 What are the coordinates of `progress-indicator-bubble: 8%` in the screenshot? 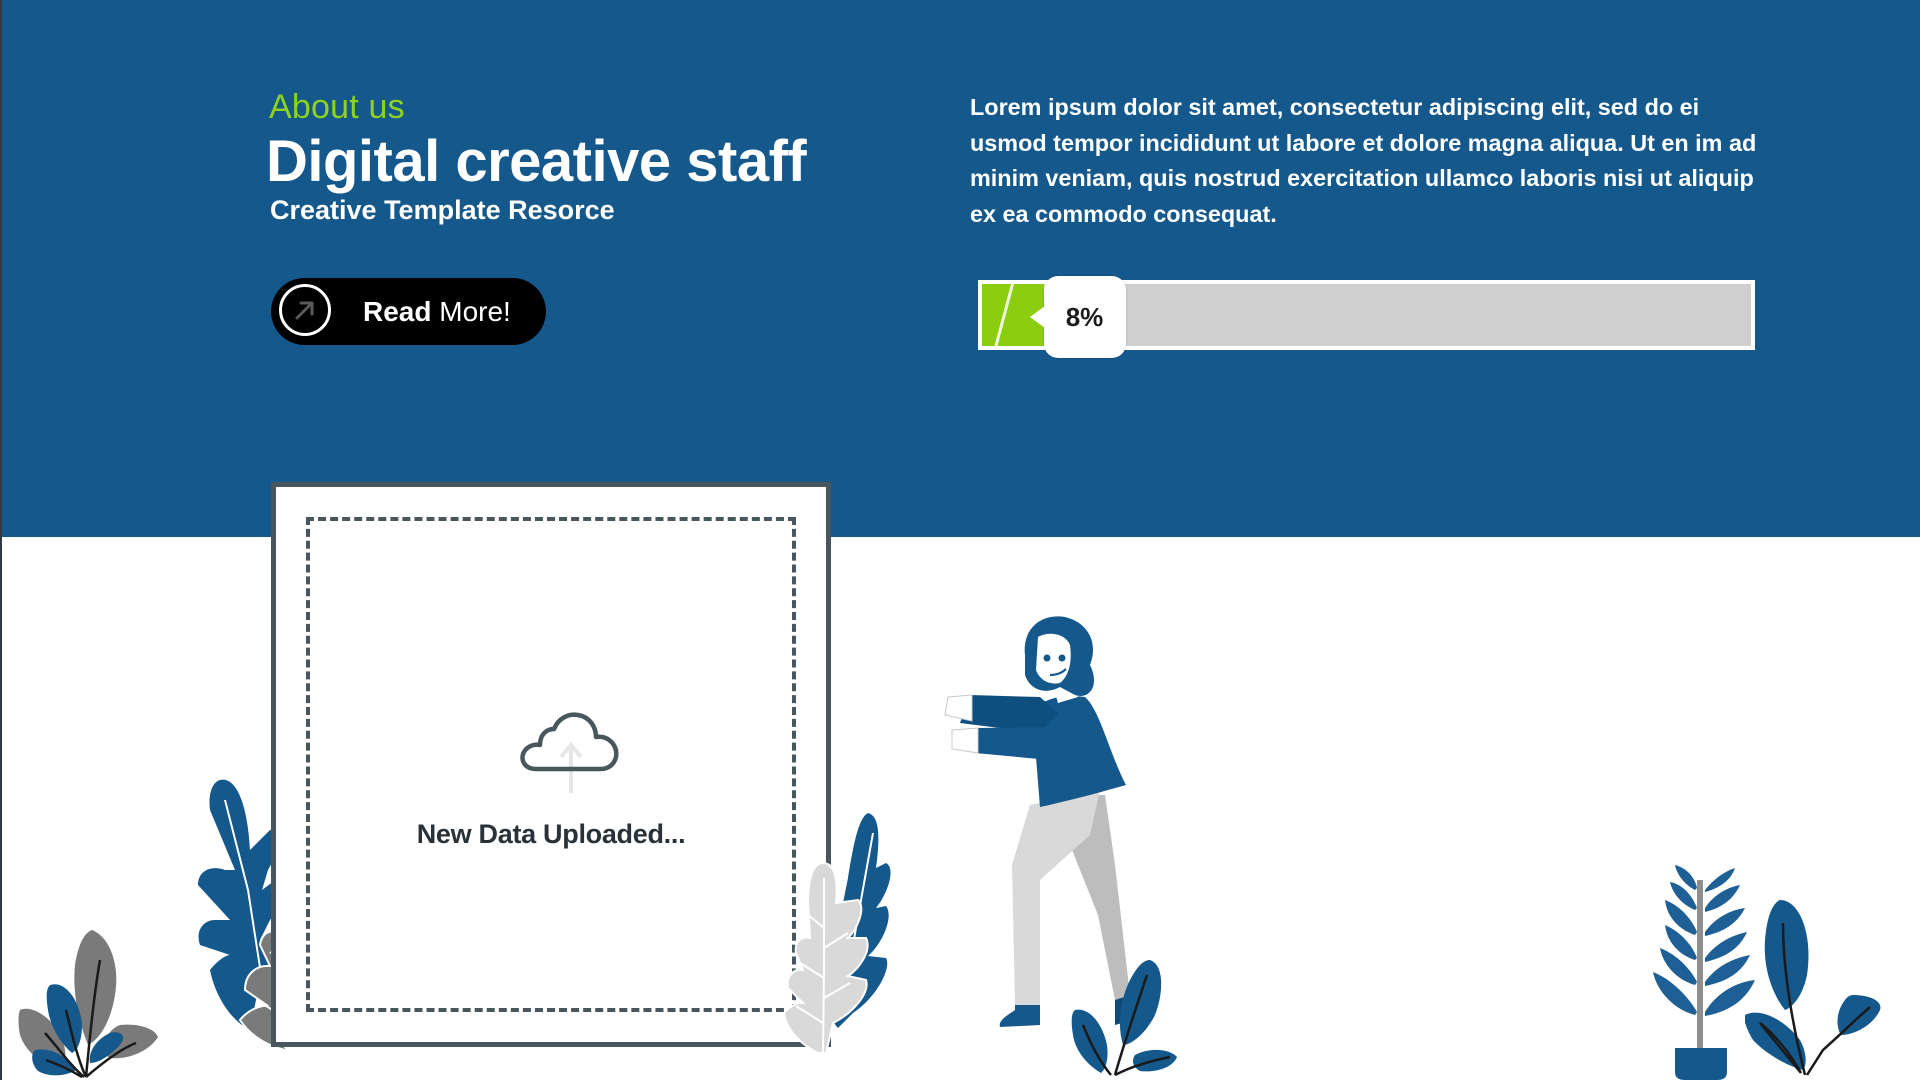 It's located at (1077, 317).